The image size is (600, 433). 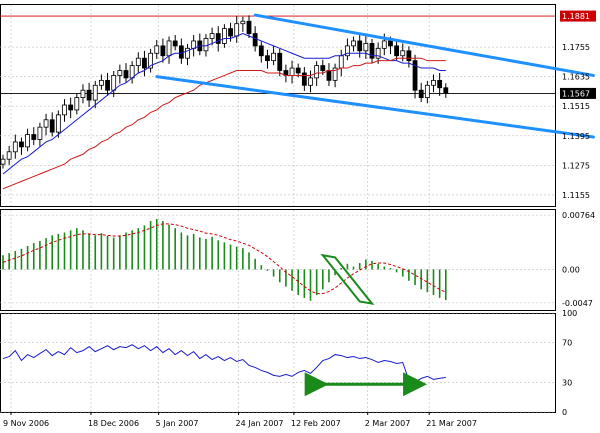 I want to click on oscillator-tick-label-3: 0, so click(x=564, y=412).